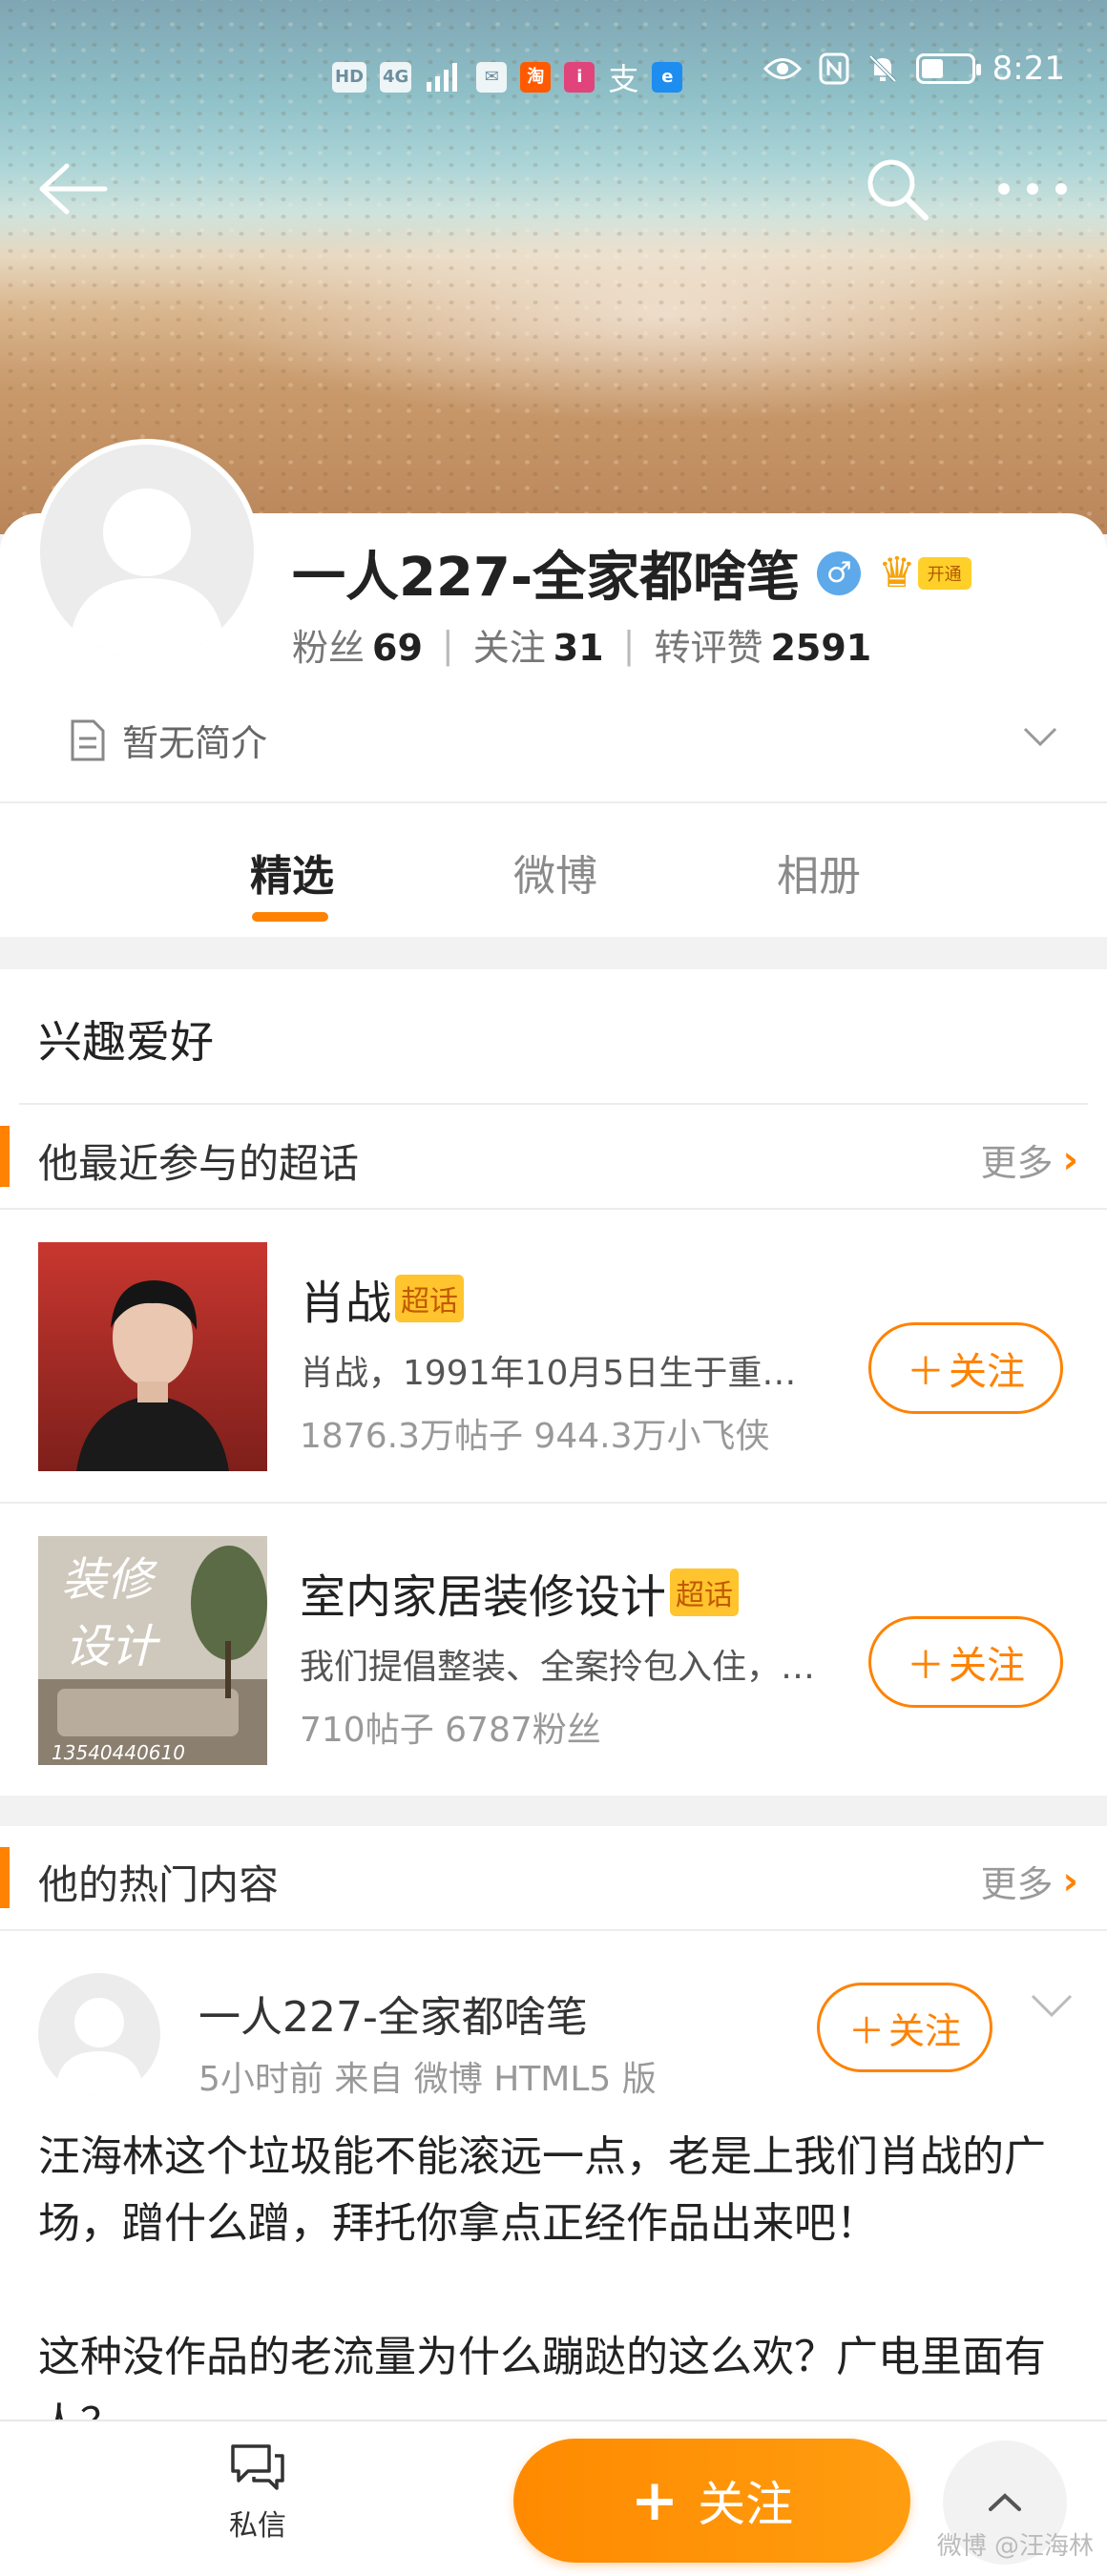 The width and height of the screenshot is (1107, 2576). What do you see at coordinates (484, 1597) in the screenshot?
I see `topic-title: 室内家居装修设计` at bounding box center [484, 1597].